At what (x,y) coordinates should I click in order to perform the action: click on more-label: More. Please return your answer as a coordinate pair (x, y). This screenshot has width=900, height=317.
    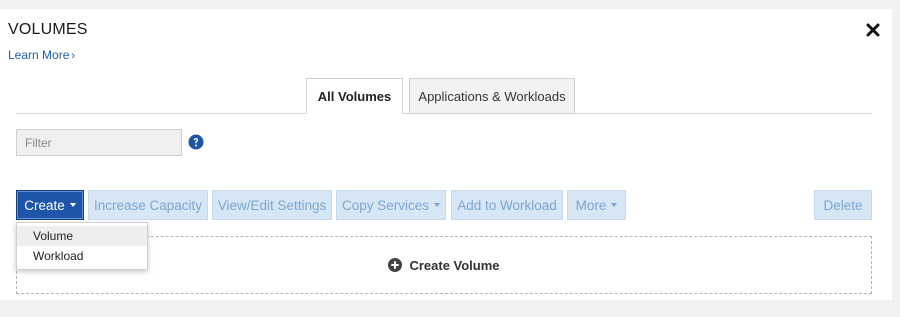
    Looking at the image, I should click on (591, 205).